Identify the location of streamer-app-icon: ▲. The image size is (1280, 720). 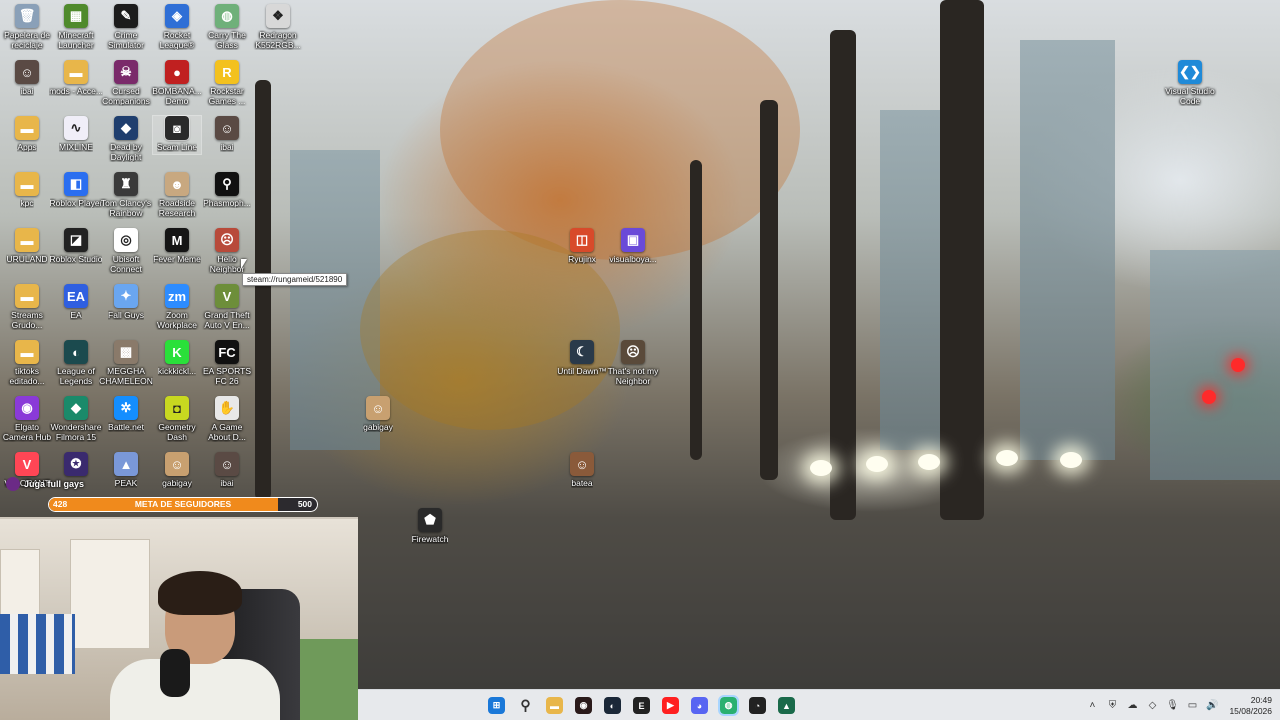
(786, 705).